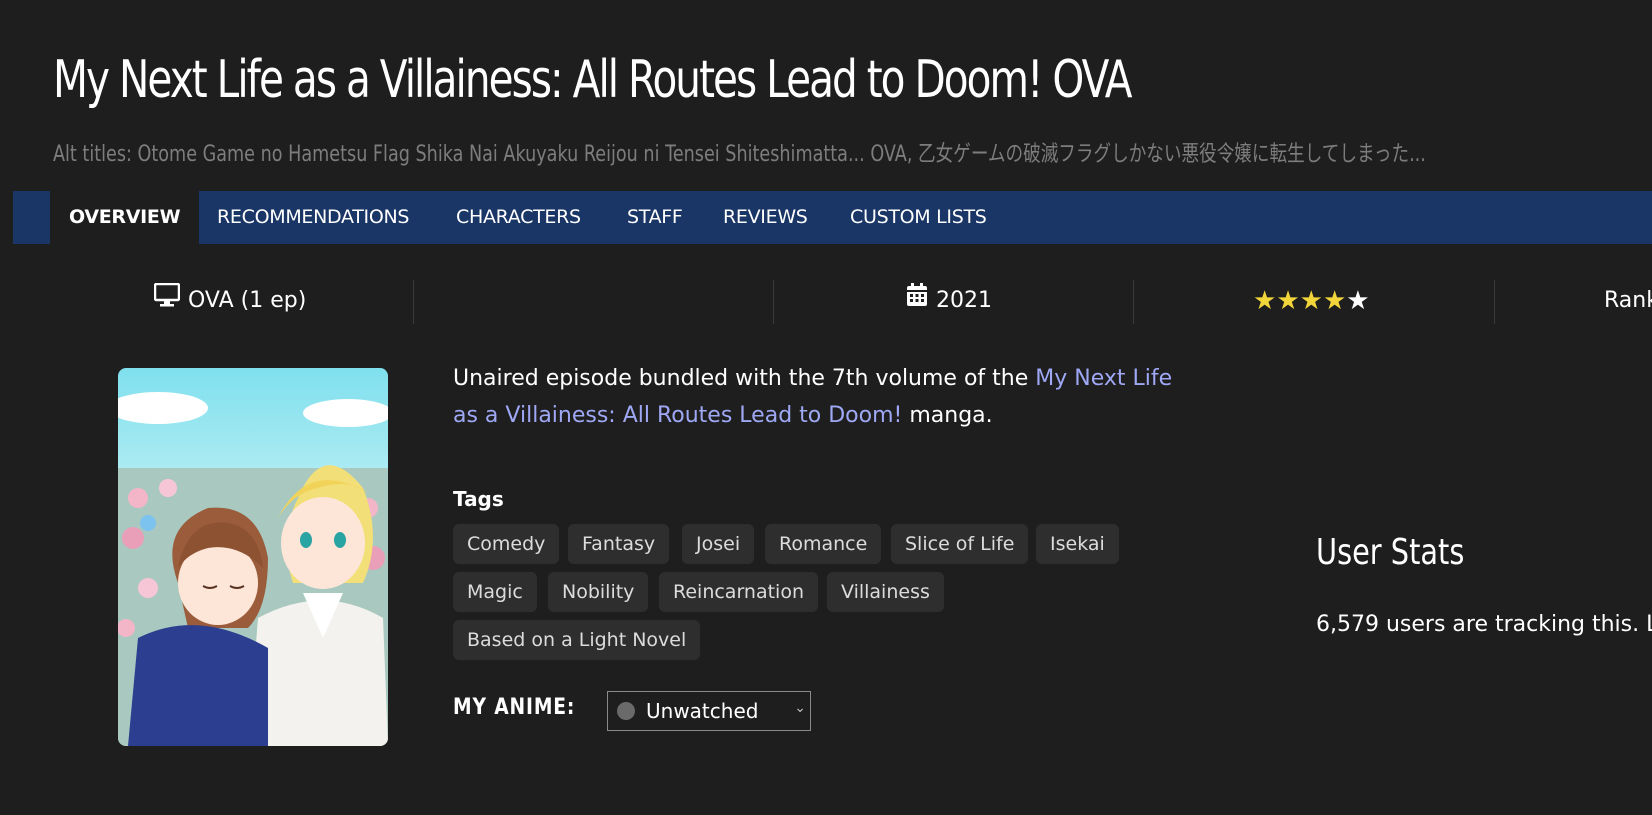  I want to click on my-anime-label: MY ANIME:, so click(514, 707).